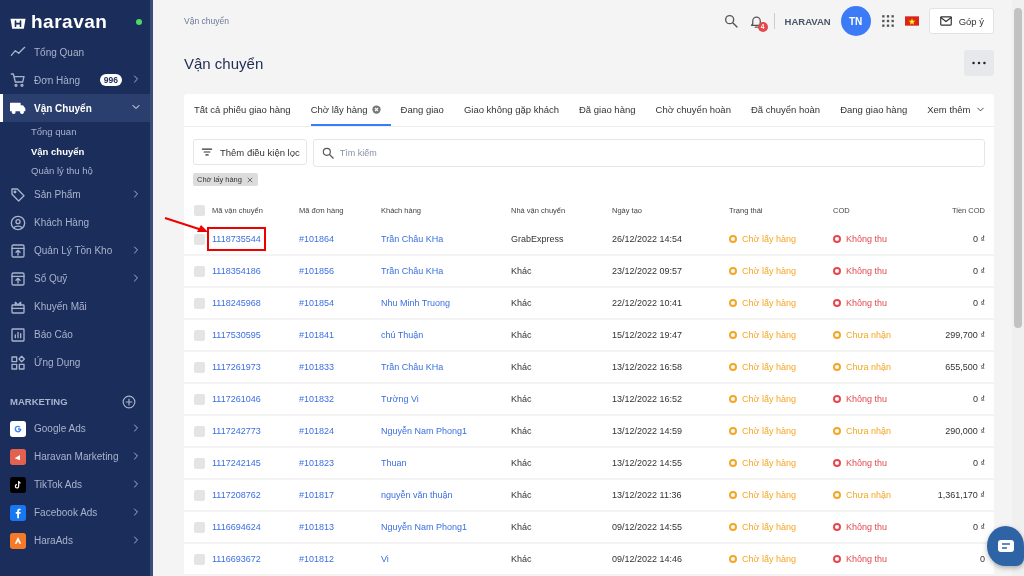  I want to click on sidebar-item: Khách Hàng, so click(75, 222).